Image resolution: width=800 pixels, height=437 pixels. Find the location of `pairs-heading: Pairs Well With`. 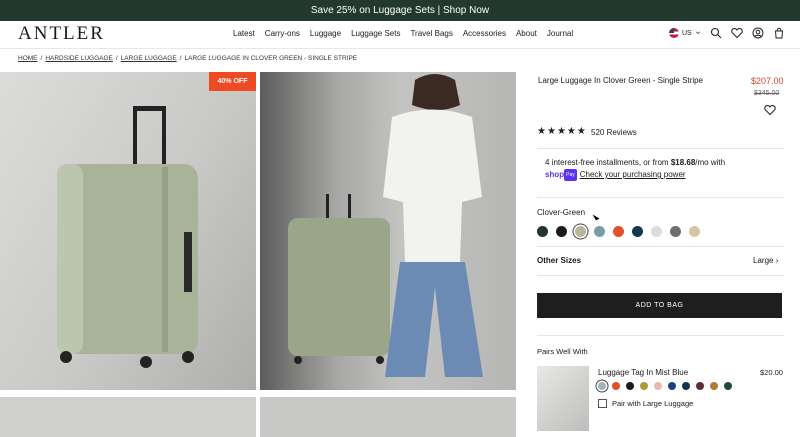

pairs-heading: Pairs Well With is located at coordinates (562, 351).